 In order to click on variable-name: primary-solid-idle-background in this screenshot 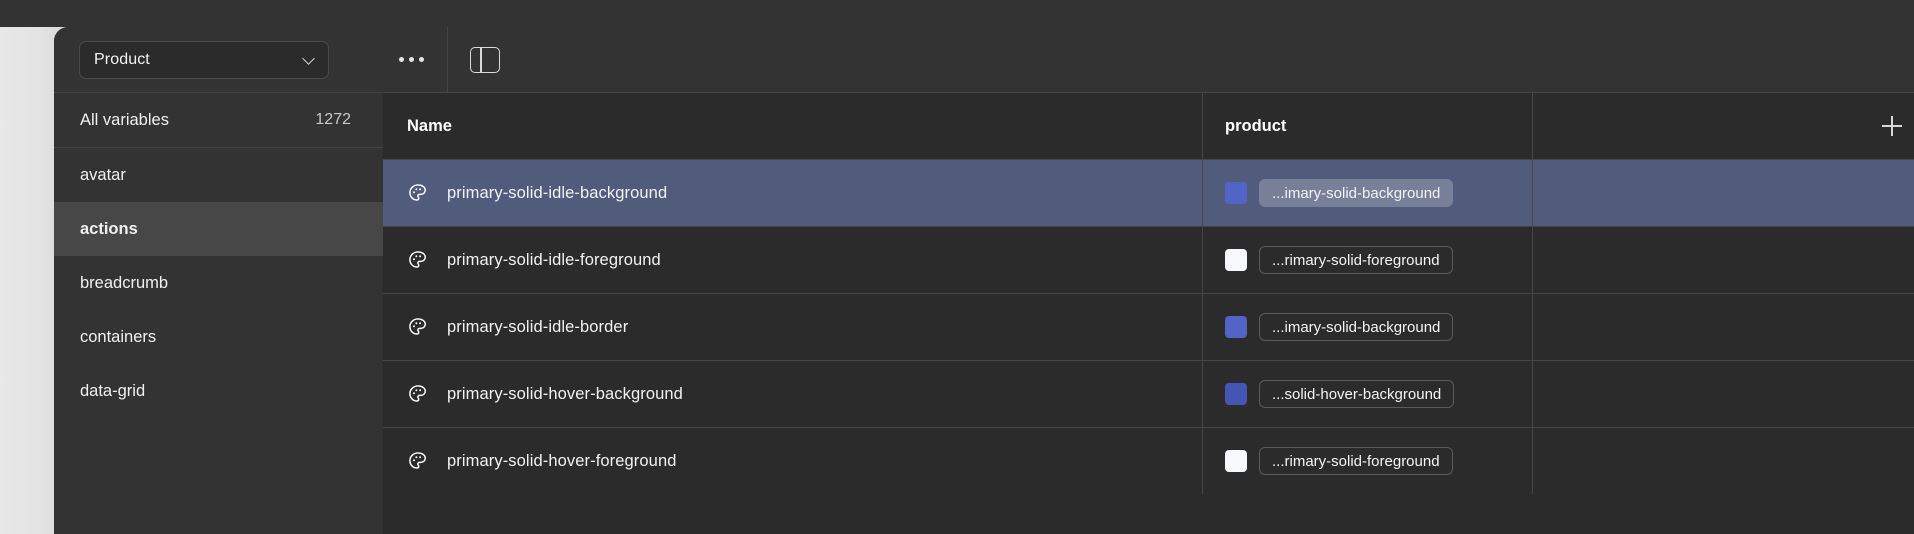, I will do `click(557, 192)`.